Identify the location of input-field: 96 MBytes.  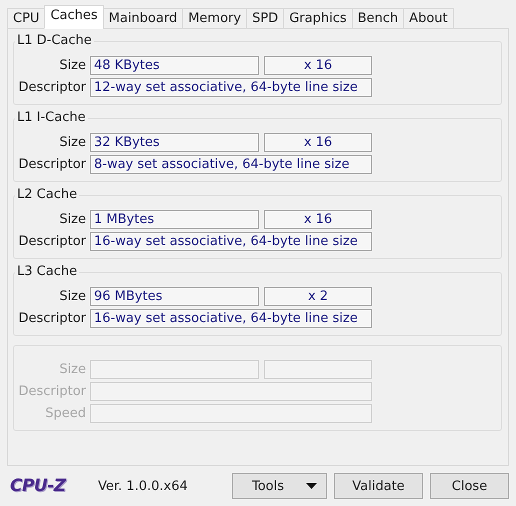
(174, 296).